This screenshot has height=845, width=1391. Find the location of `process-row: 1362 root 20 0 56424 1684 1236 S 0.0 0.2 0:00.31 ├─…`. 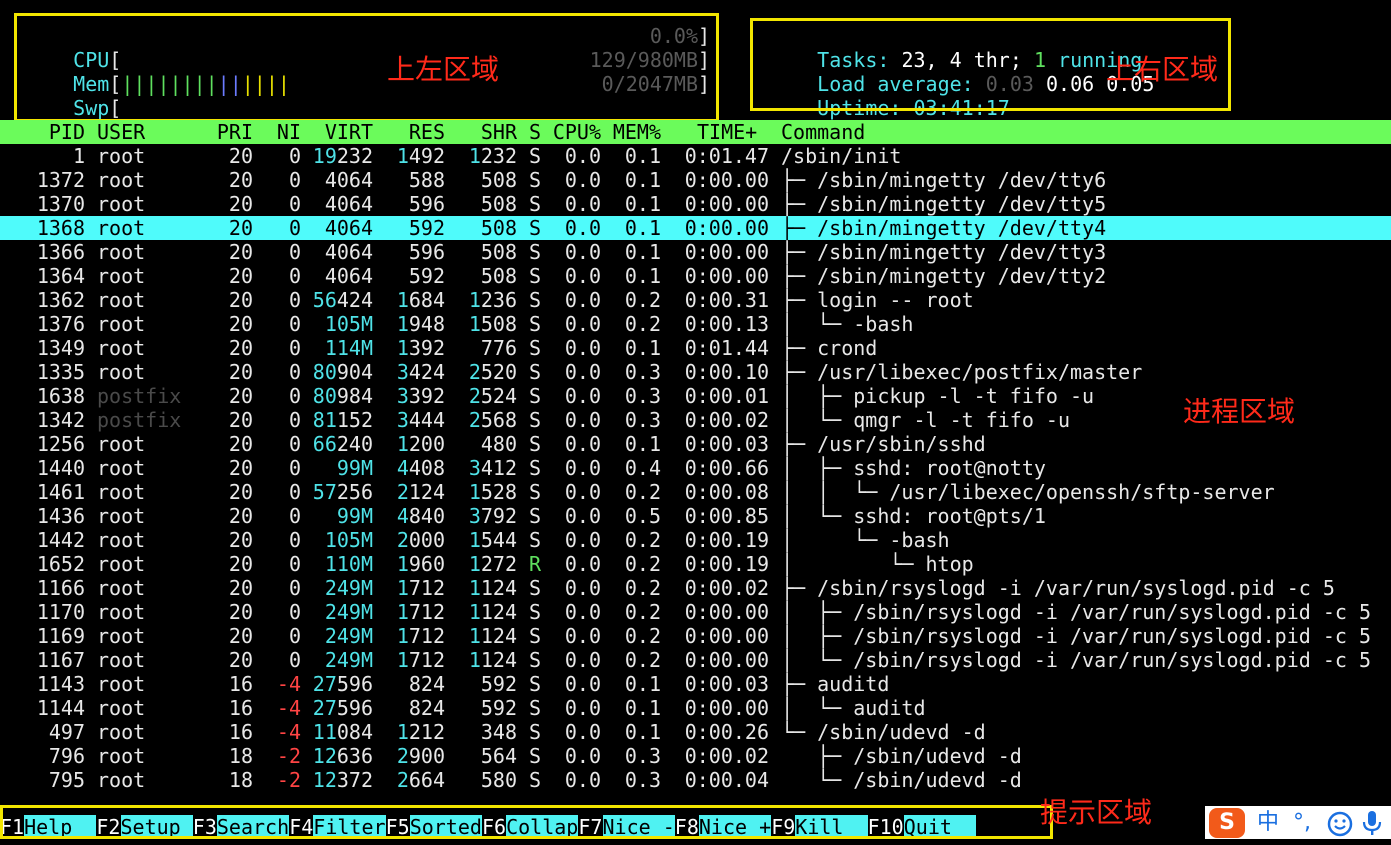

process-row: 1362 root 20 0 56424 1684 1236 S 0.0 0.2 0:00.31 ├─… is located at coordinates (695, 300).